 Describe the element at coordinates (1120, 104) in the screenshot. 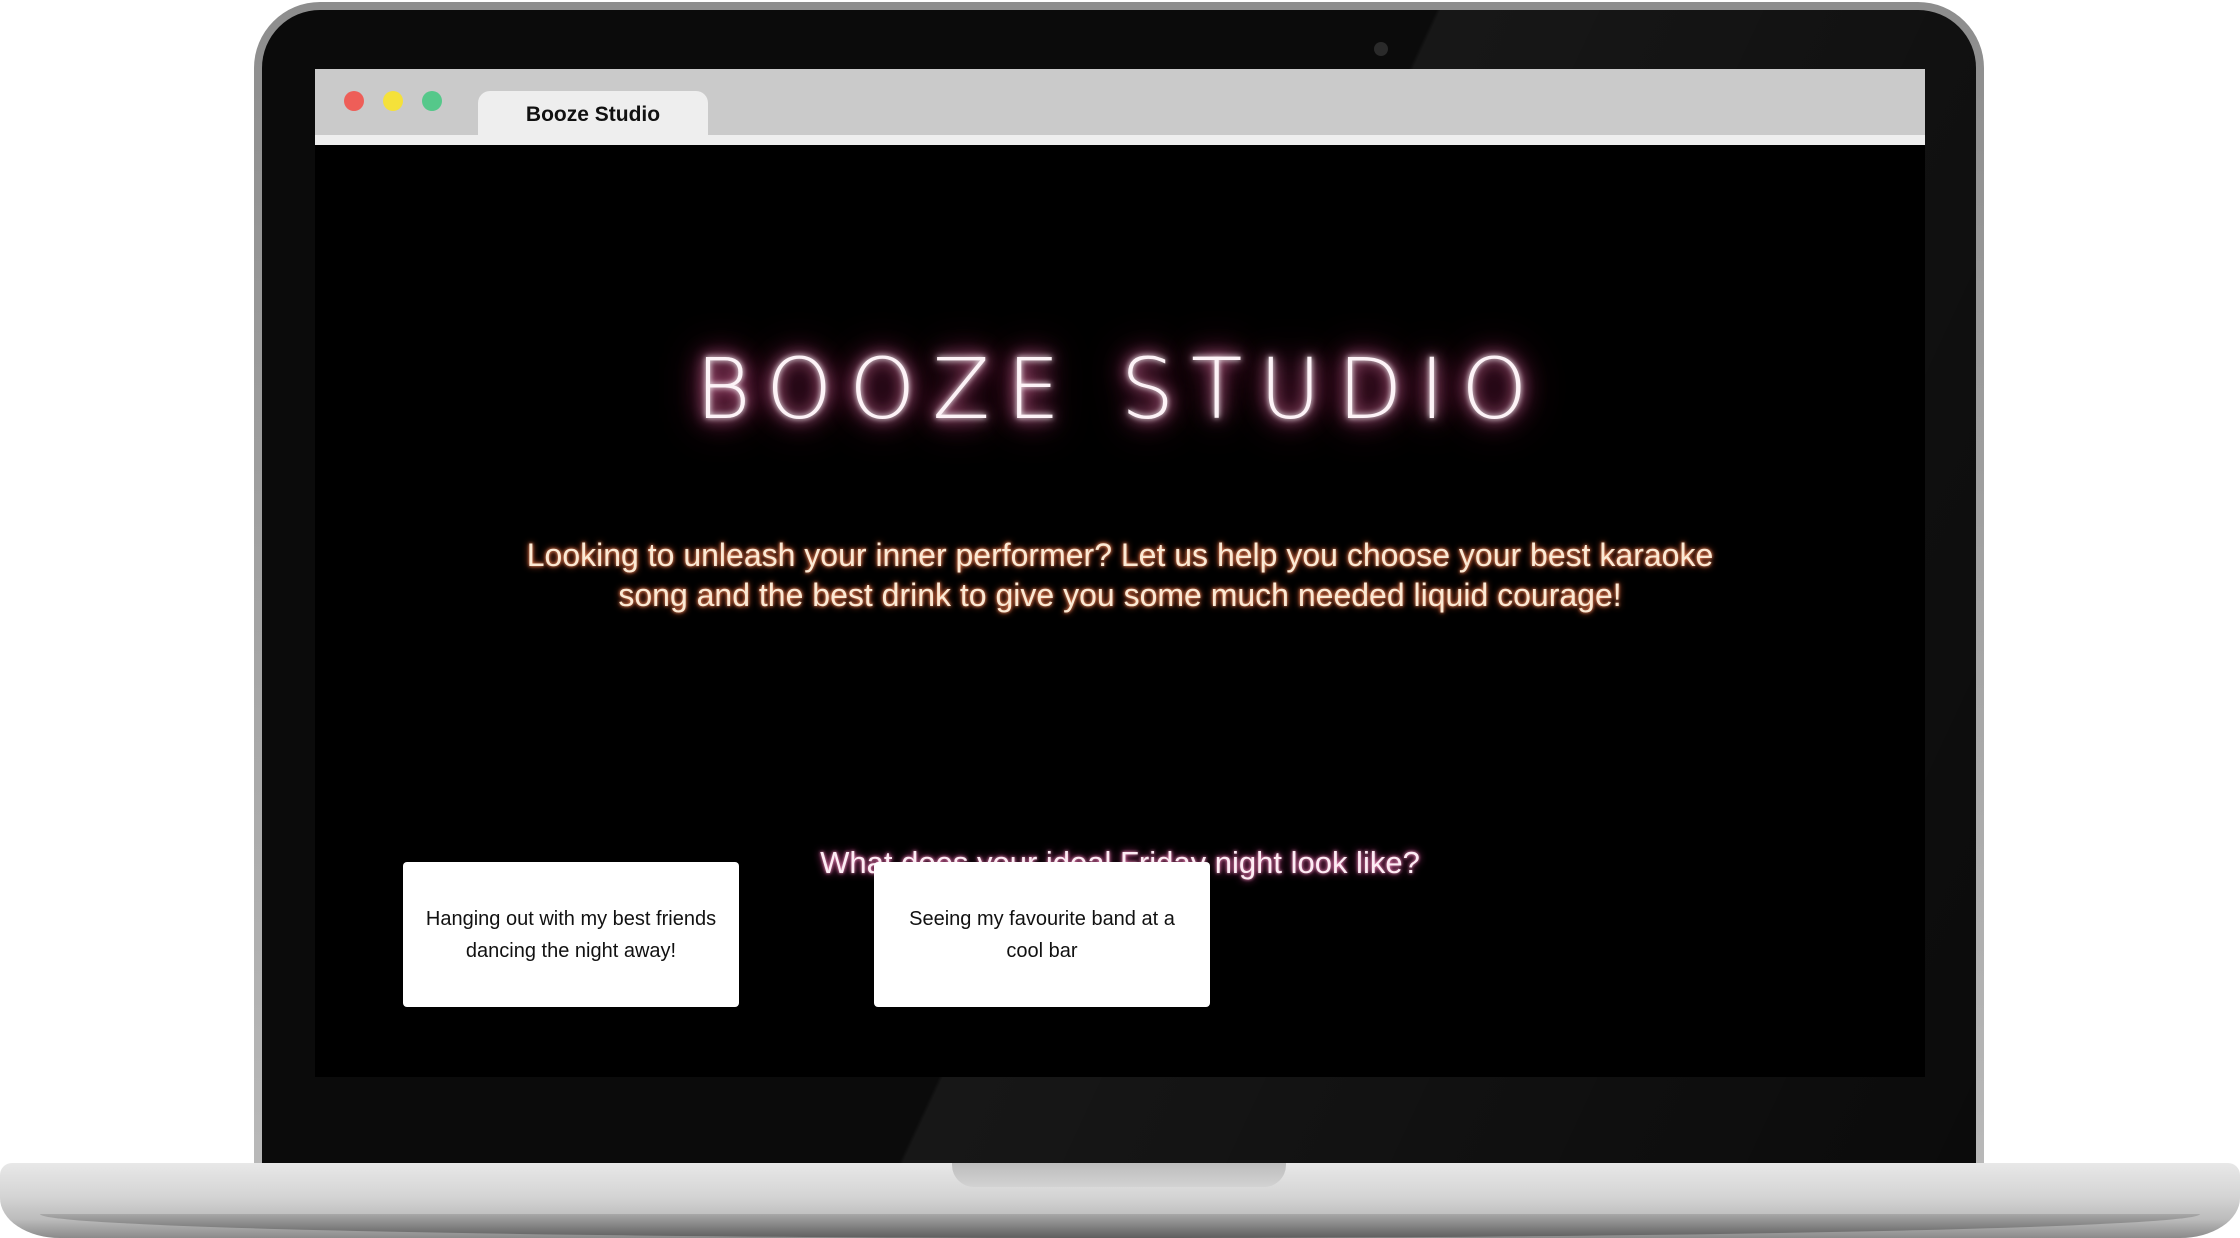

I see `browser-titlebar: Booze Studio` at that location.